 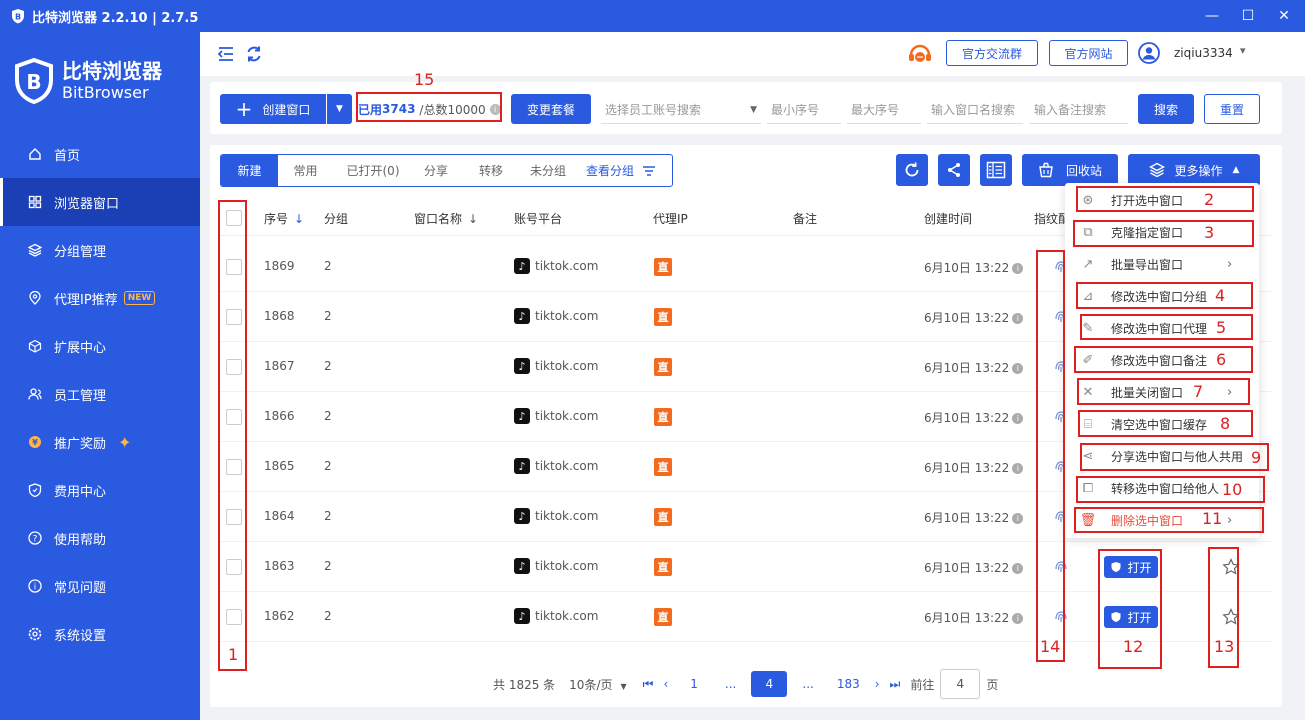 What do you see at coordinates (665, 684) in the screenshot?
I see `prev-page-icon: ‹` at bounding box center [665, 684].